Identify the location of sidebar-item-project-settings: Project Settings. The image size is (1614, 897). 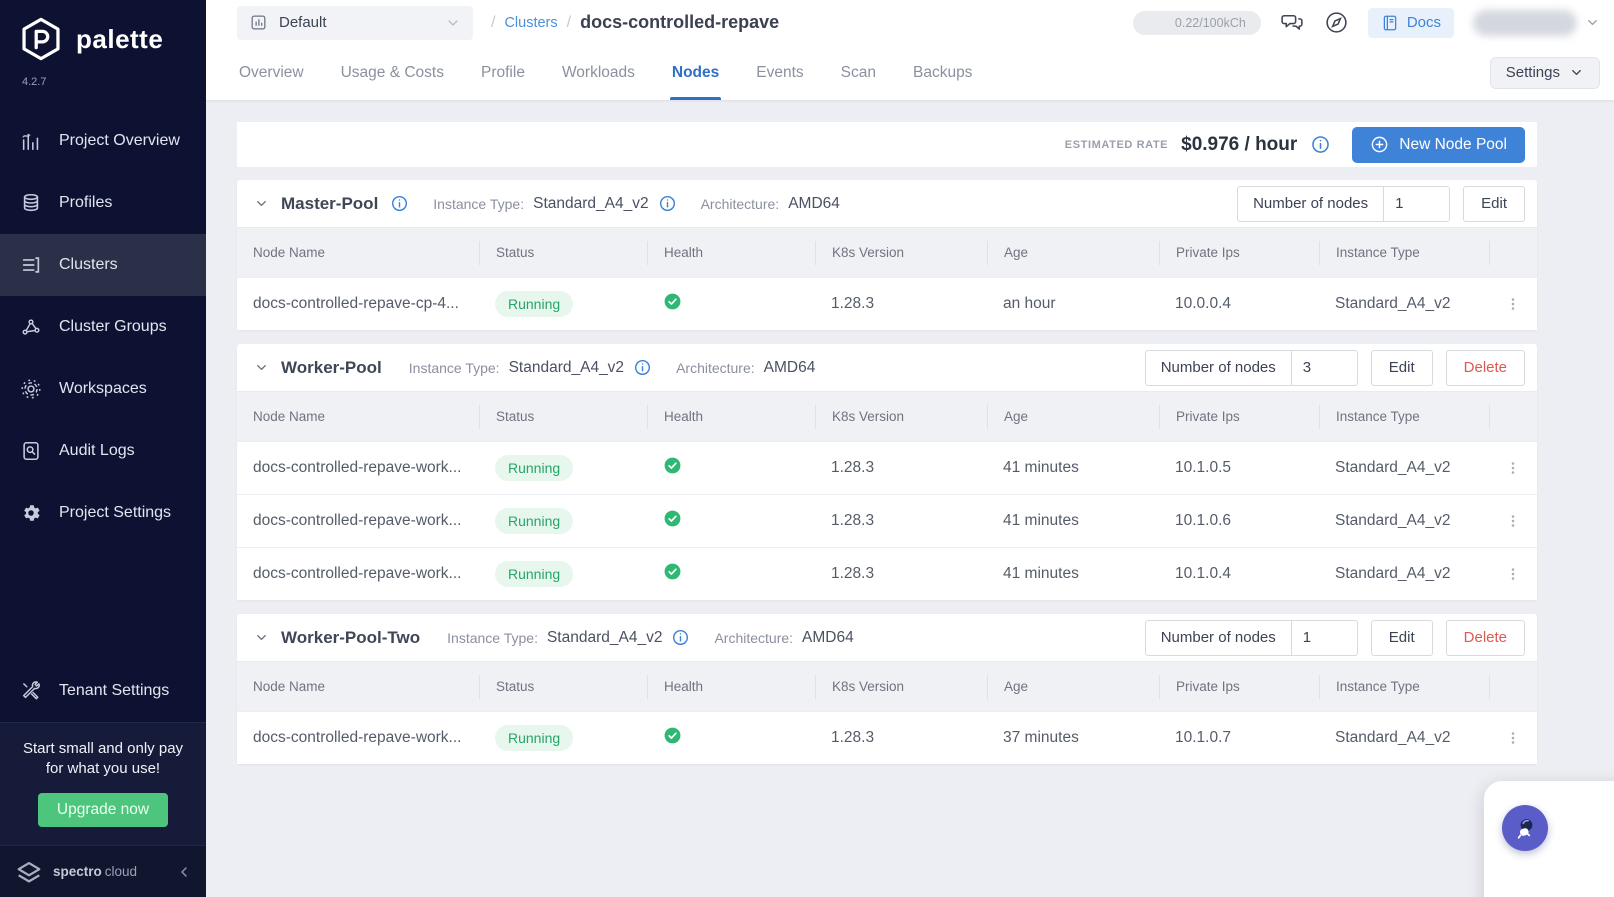
(103, 513).